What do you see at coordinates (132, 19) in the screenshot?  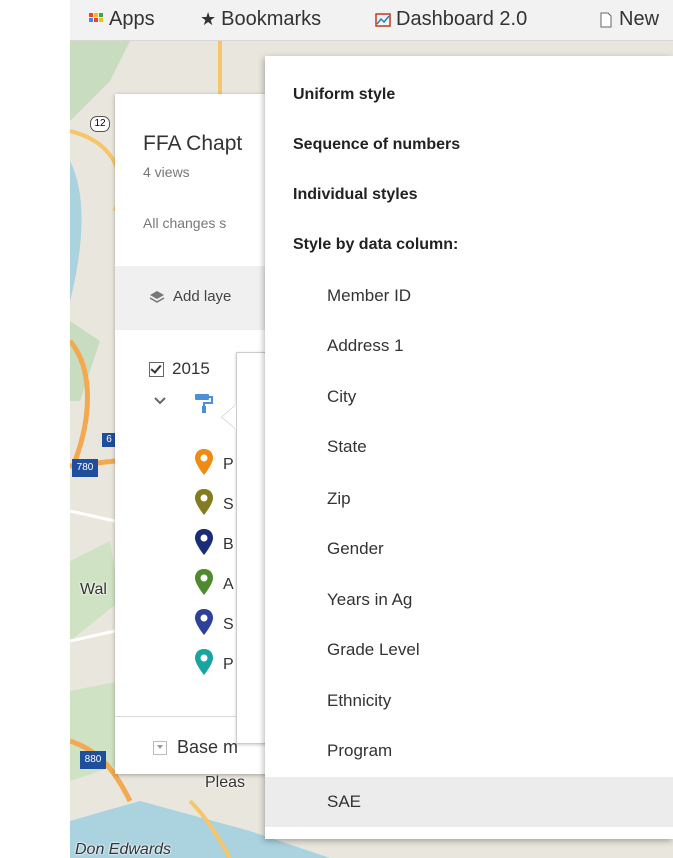 I see `bookmark-label: Apps` at bounding box center [132, 19].